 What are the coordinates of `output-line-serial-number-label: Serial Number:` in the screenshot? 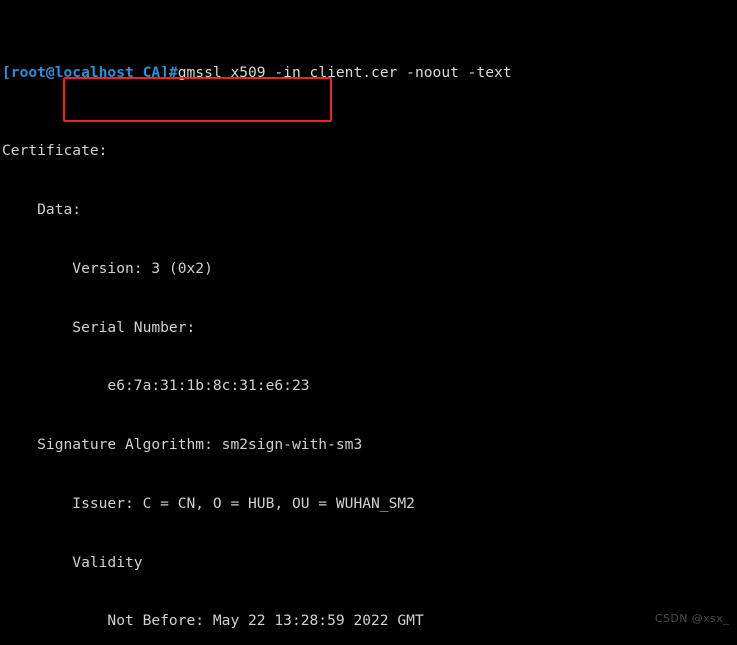 It's located at (99, 327).